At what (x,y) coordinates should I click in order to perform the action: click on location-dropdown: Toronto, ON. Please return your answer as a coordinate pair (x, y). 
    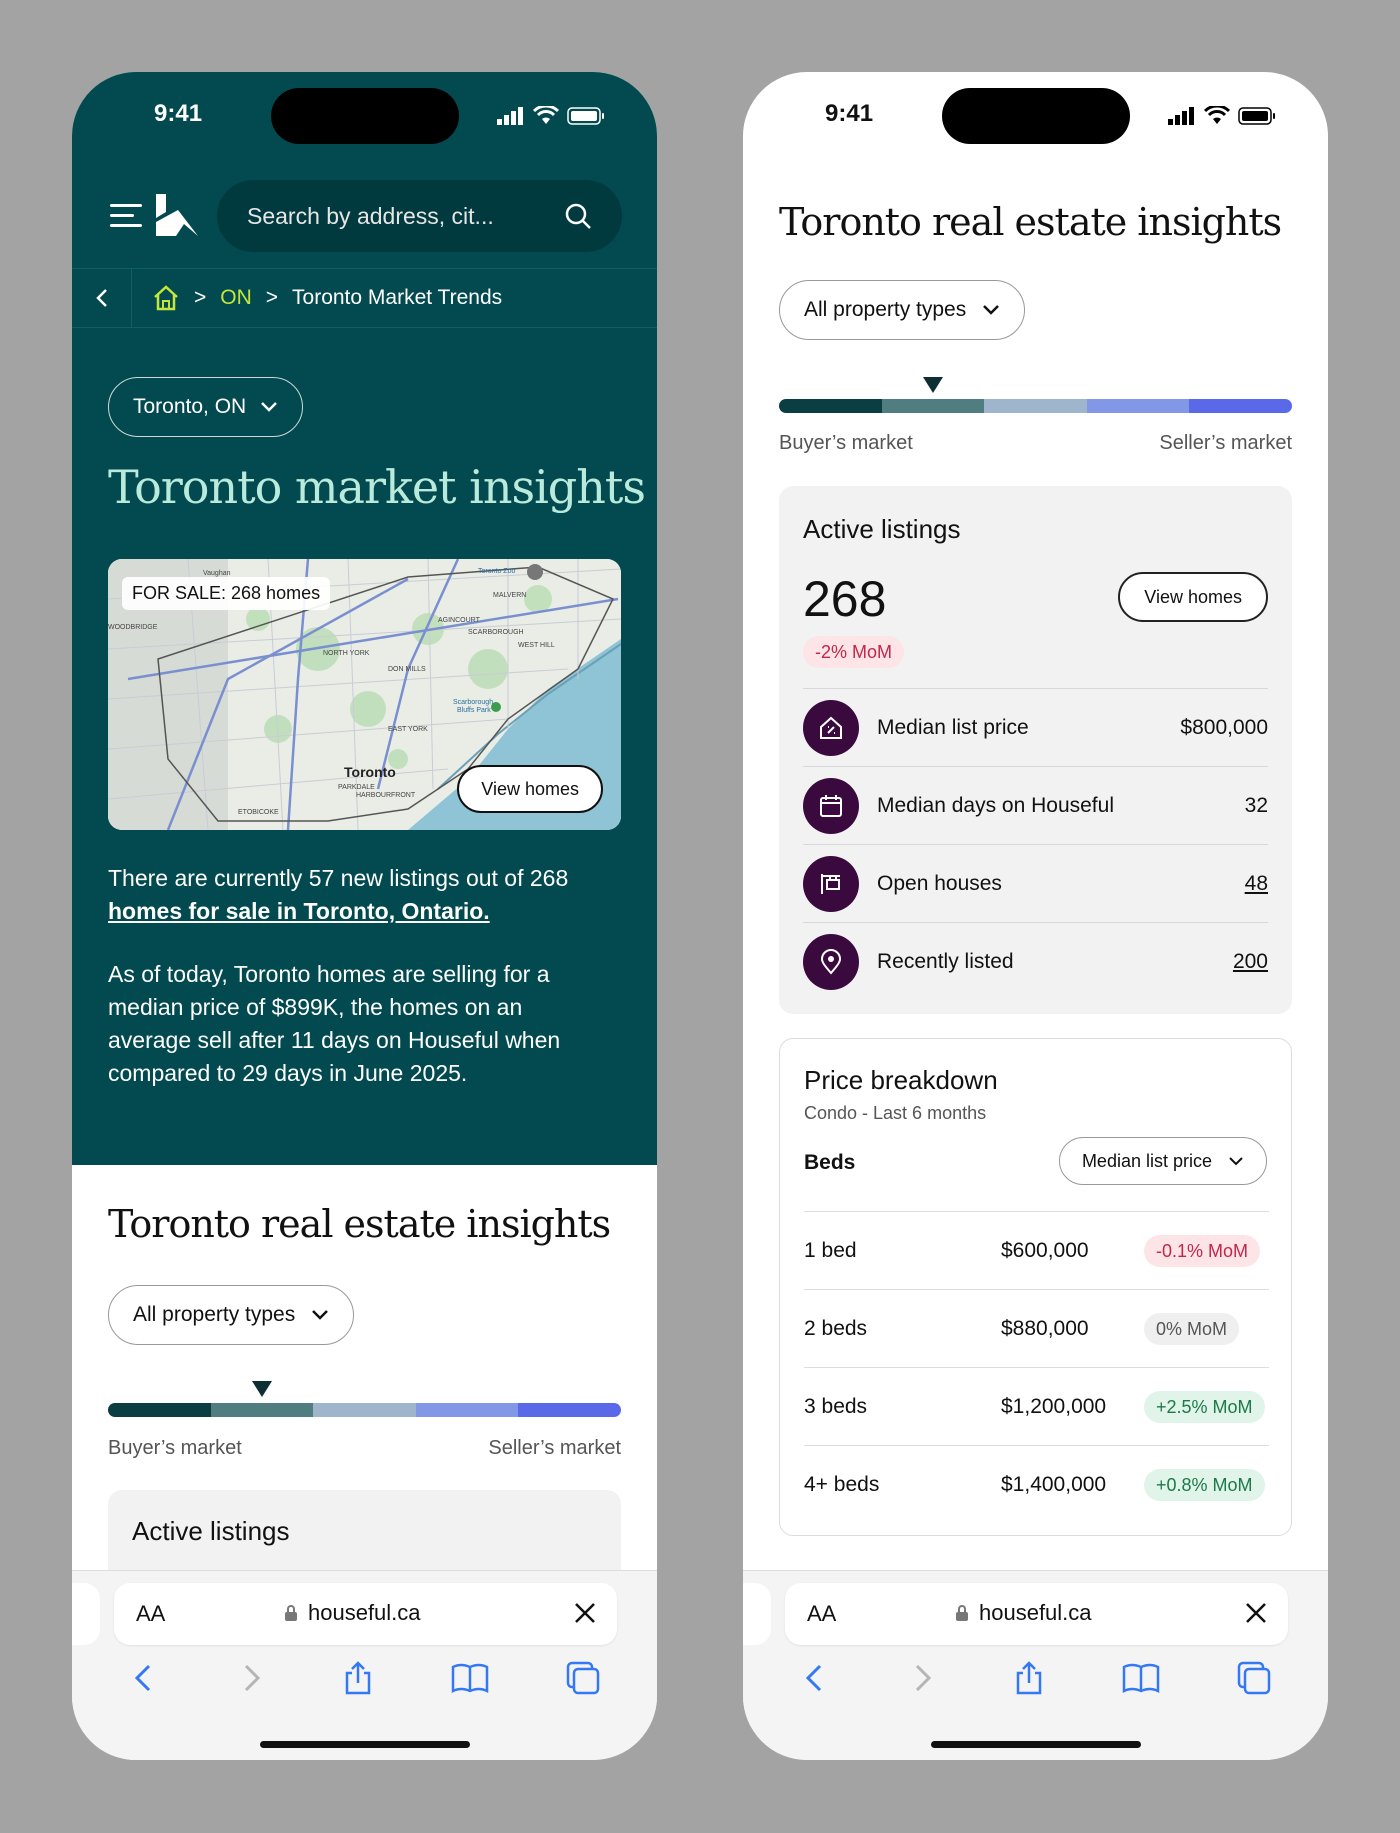
    Looking at the image, I should click on (206, 407).